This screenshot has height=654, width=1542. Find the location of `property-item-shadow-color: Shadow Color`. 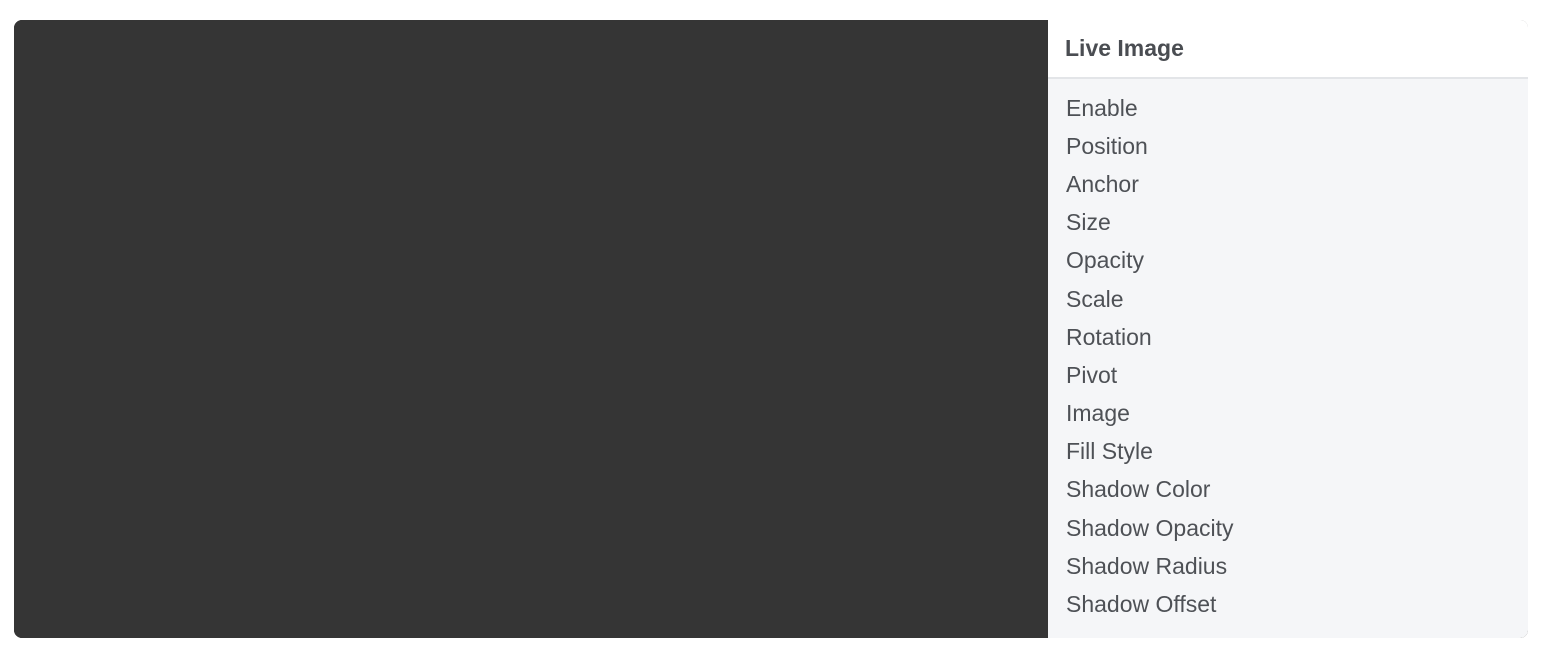

property-item-shadow-color: Shadow Color is located at coordinates (1297, 490).